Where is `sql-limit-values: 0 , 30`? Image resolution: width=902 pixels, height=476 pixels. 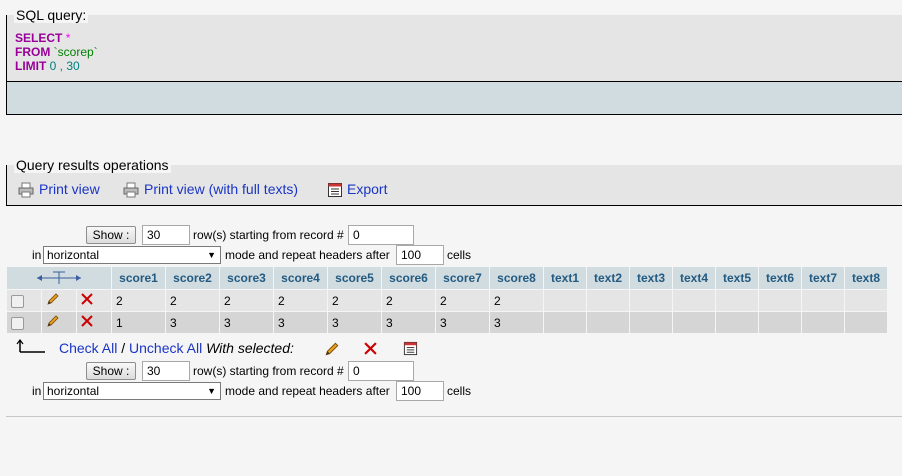
sql-limit-values: 0 , 30 is located at coordinates (64, 66).